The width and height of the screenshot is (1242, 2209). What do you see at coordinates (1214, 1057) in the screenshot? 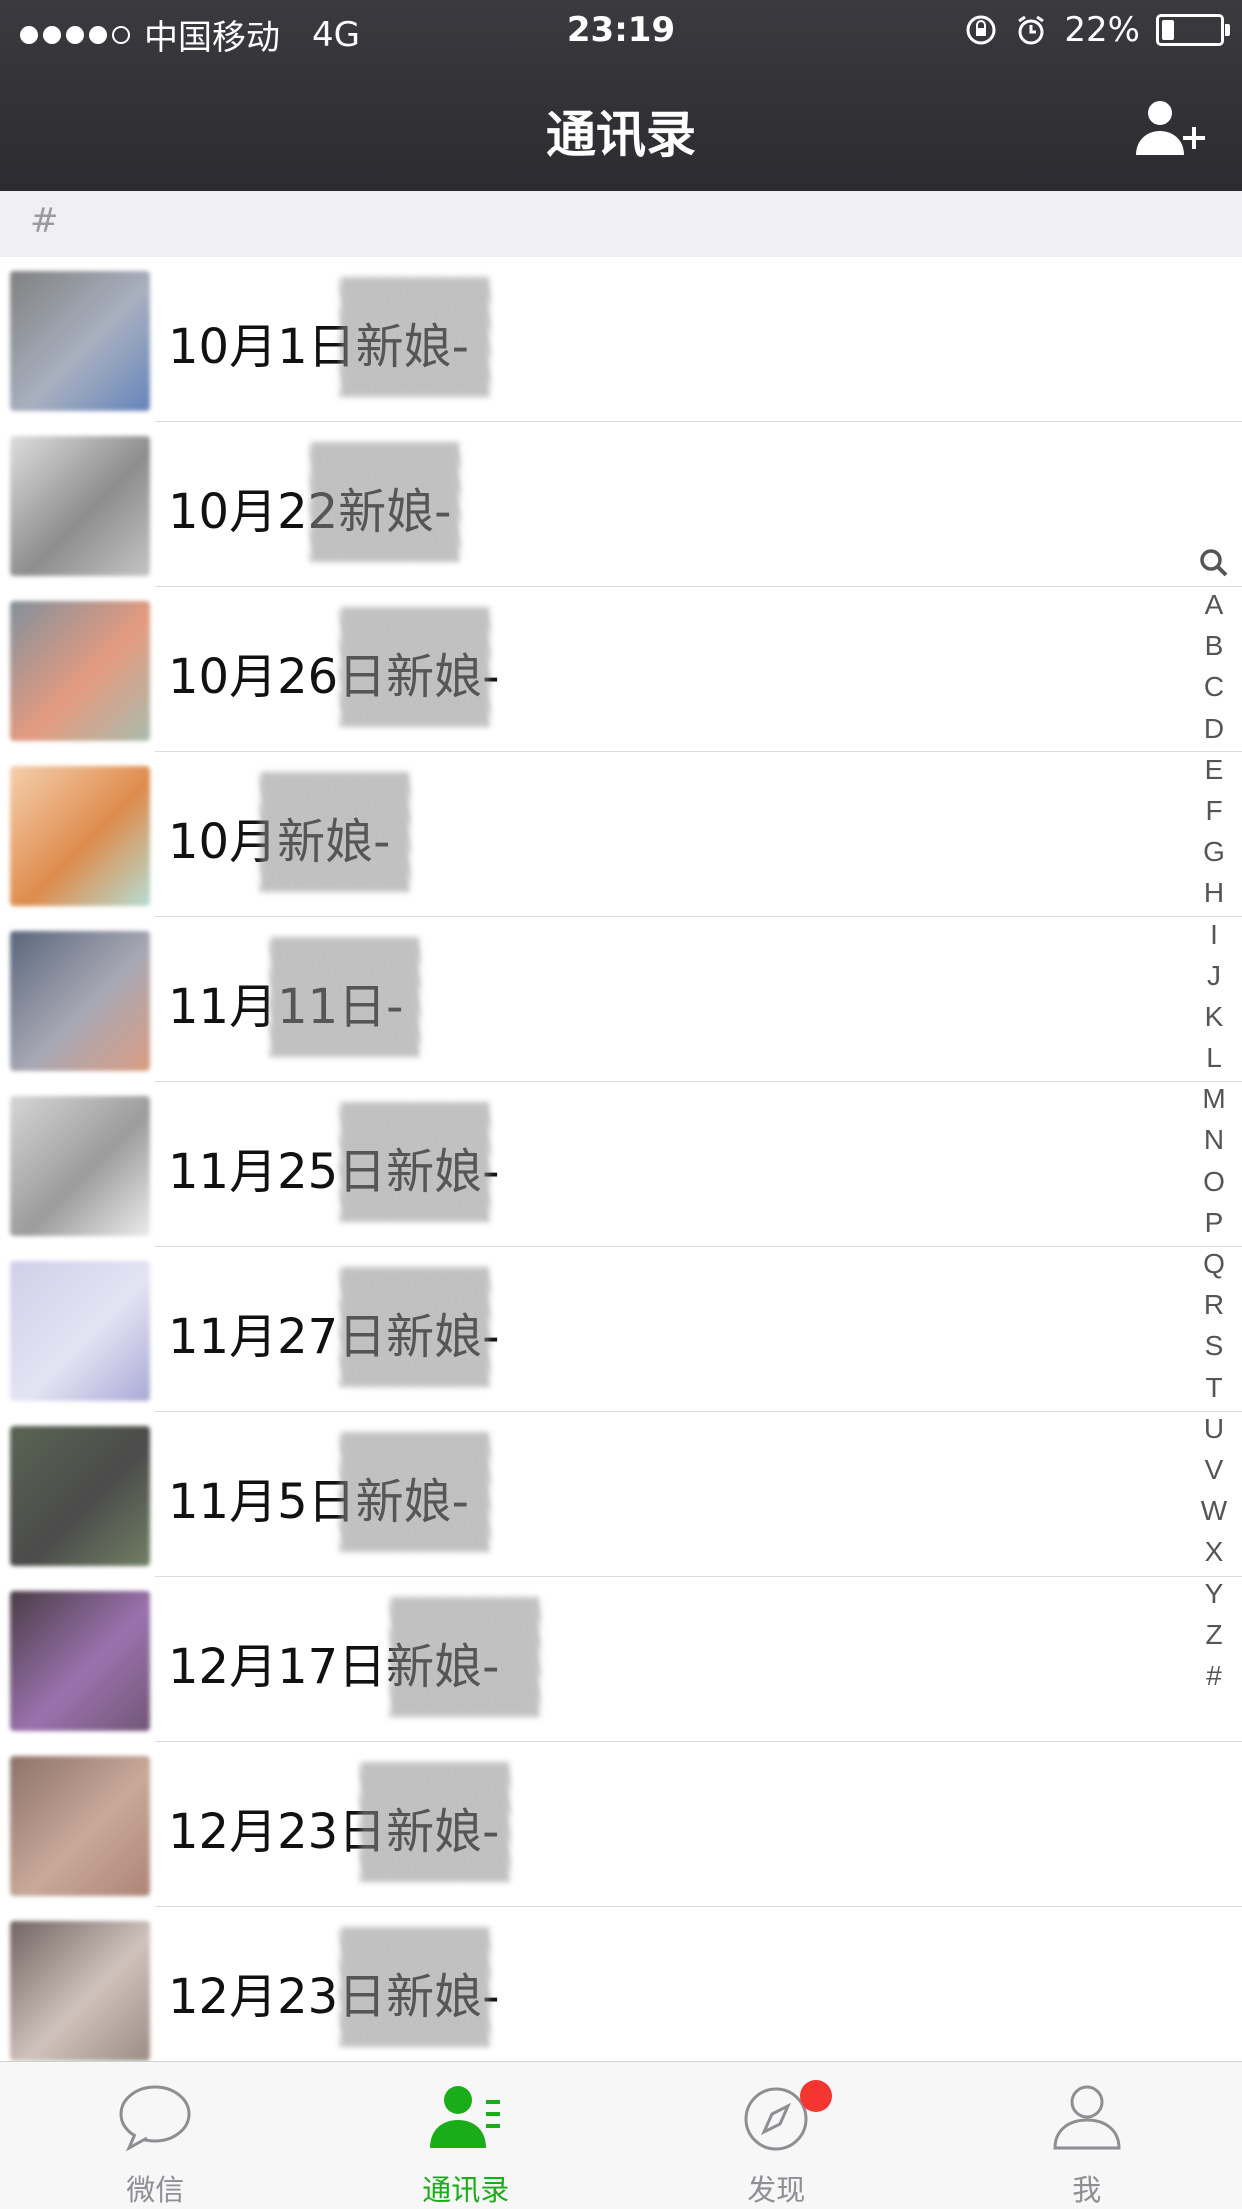
I see `index-letter: L` at bounding box center [1214, 1057].